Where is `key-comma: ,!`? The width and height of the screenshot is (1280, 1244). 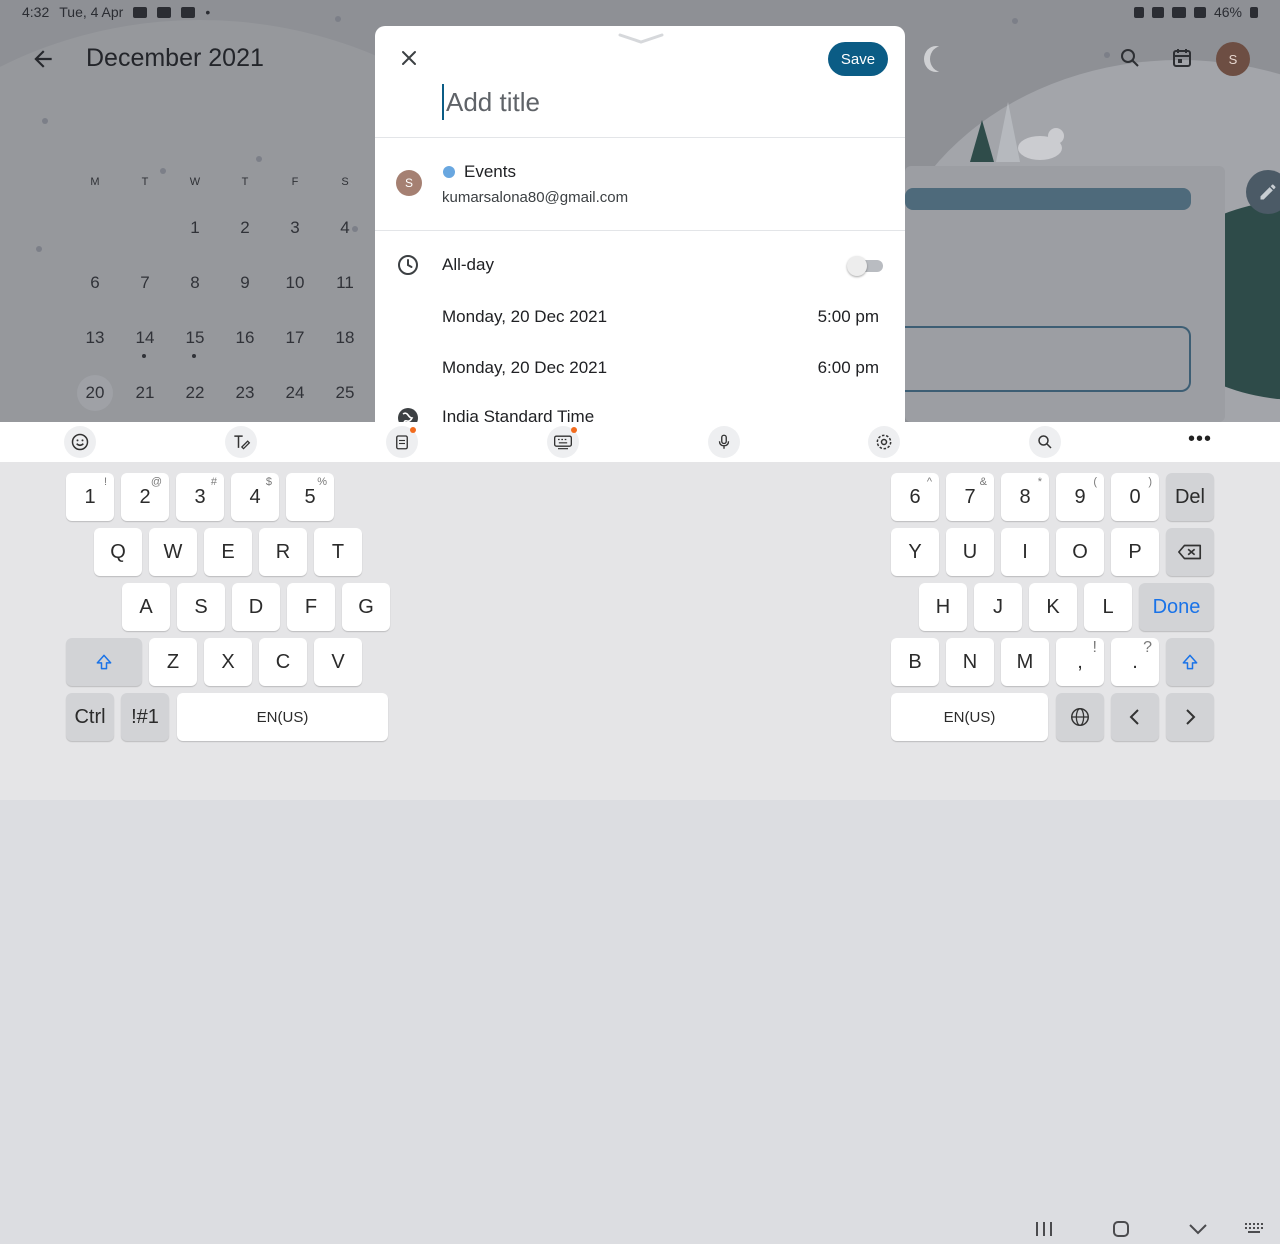 key-comma: ,! is located at coordinates (1080, 662).